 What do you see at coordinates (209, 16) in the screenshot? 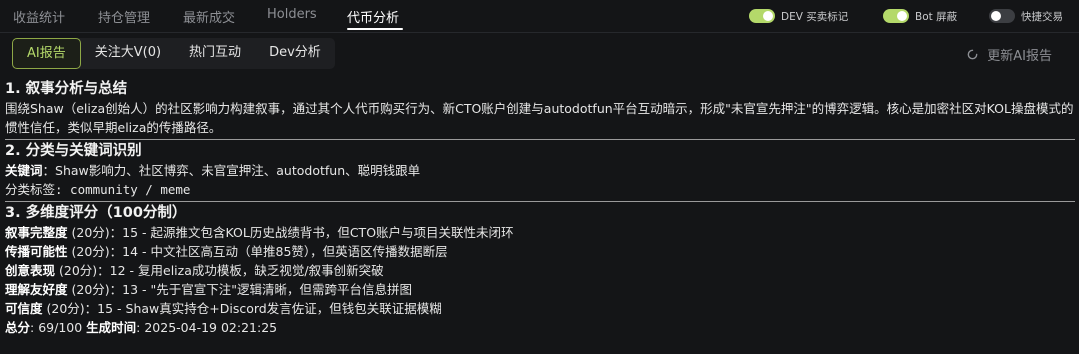
I see `tab-latest-trades: 最新成交` at bounding box center [209, 16].